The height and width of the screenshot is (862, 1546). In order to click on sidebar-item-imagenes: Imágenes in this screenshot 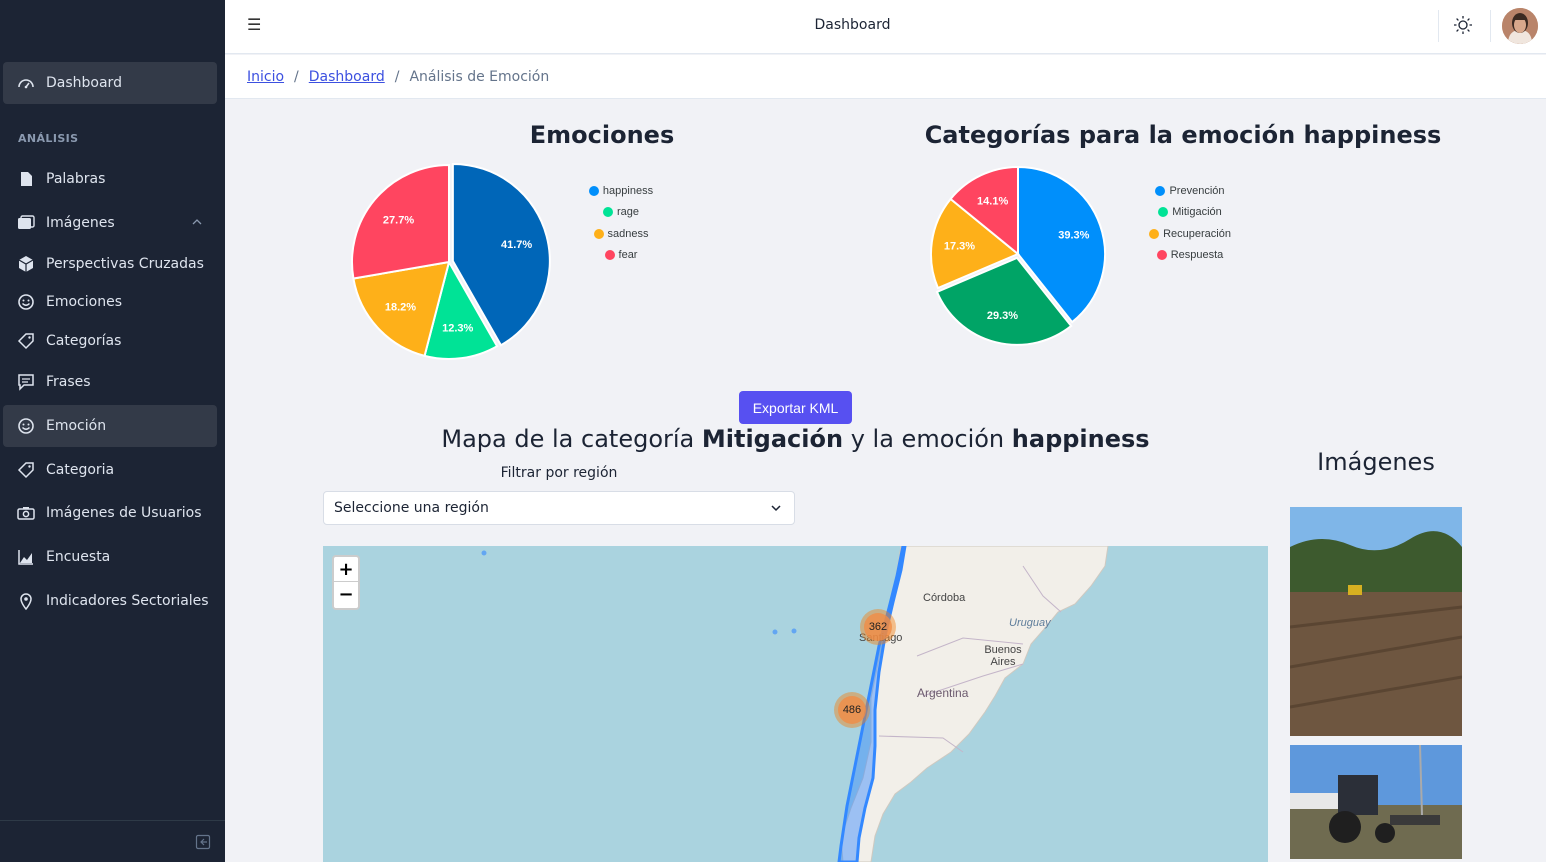, I will do `click(110, 223)`.